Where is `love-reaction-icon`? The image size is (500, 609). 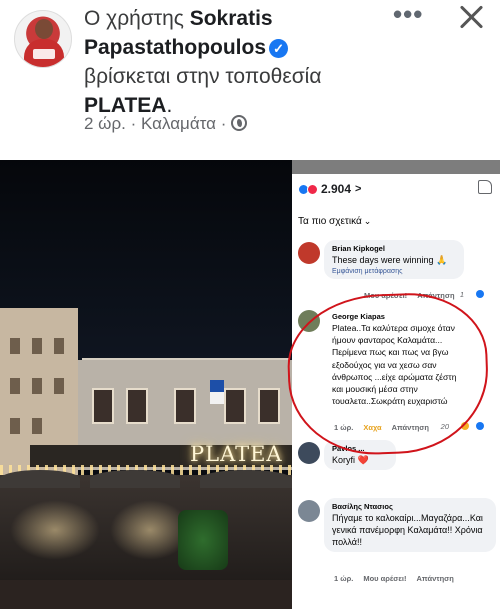
love-reaction-icon is located at coordinates (312, 189).